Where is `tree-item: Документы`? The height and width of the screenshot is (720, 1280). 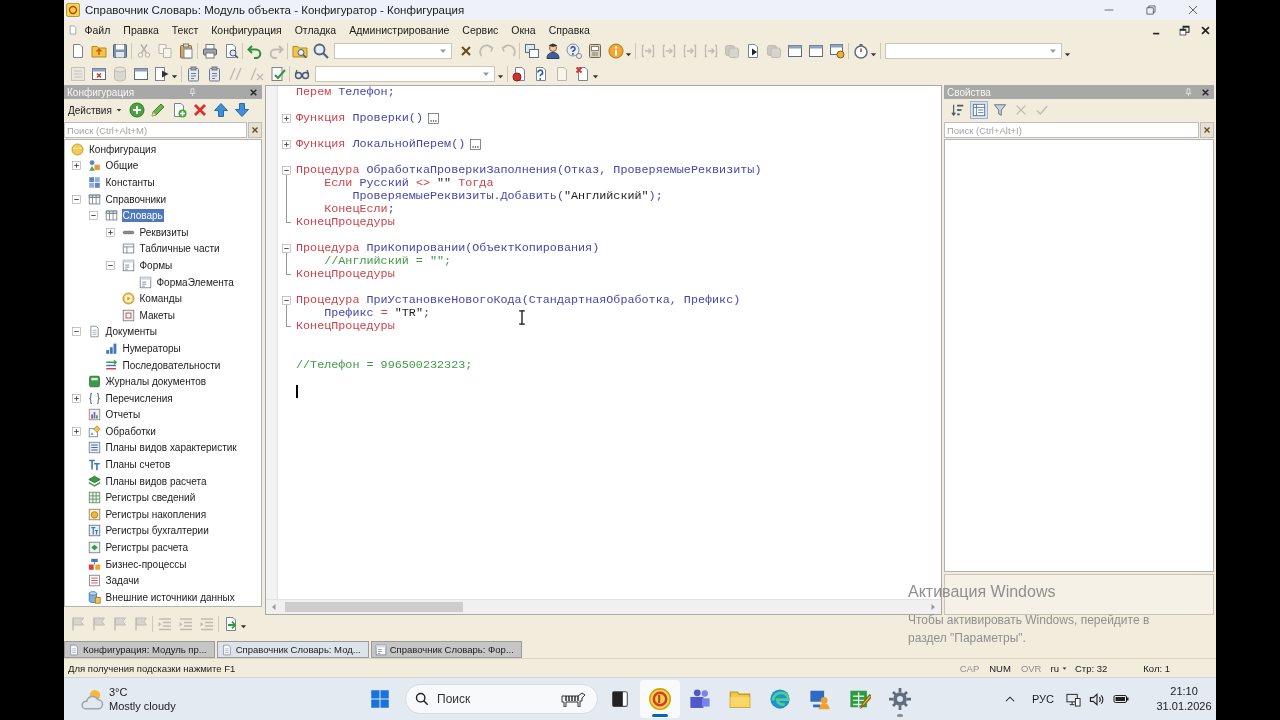 tree-item: Документы is located at coordinates (131, 332).